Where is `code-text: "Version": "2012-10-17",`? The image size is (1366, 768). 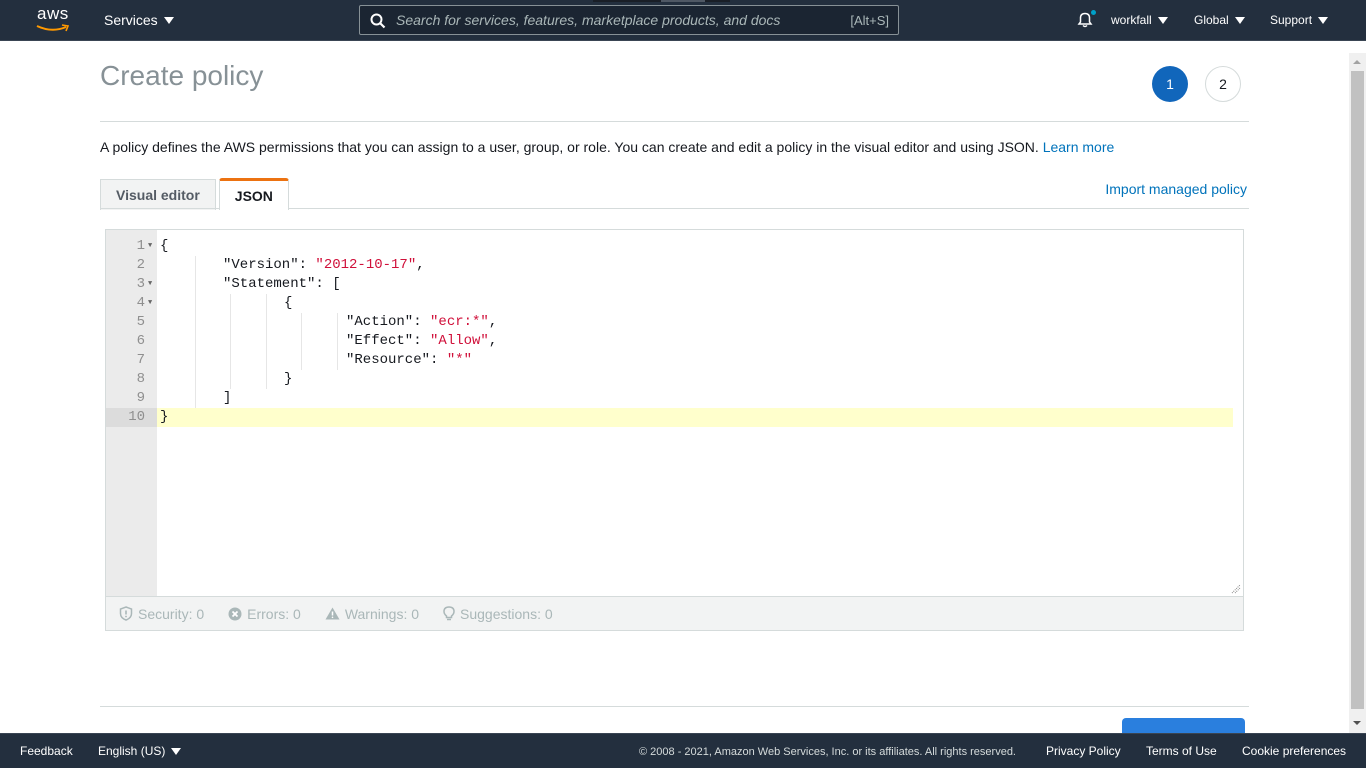
code-text: "Version": "2012-10-17", is located at coordinates (324, 265).